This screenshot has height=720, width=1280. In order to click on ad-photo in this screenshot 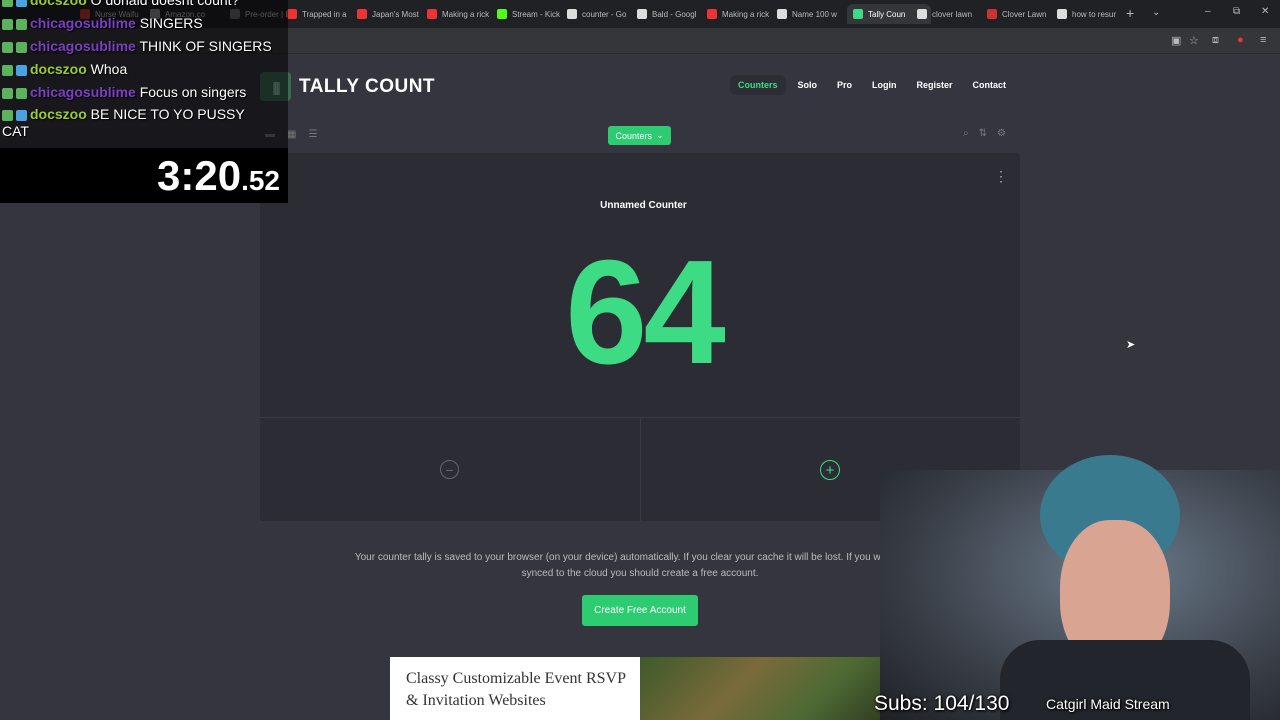, I will do `click(765, 688)`.